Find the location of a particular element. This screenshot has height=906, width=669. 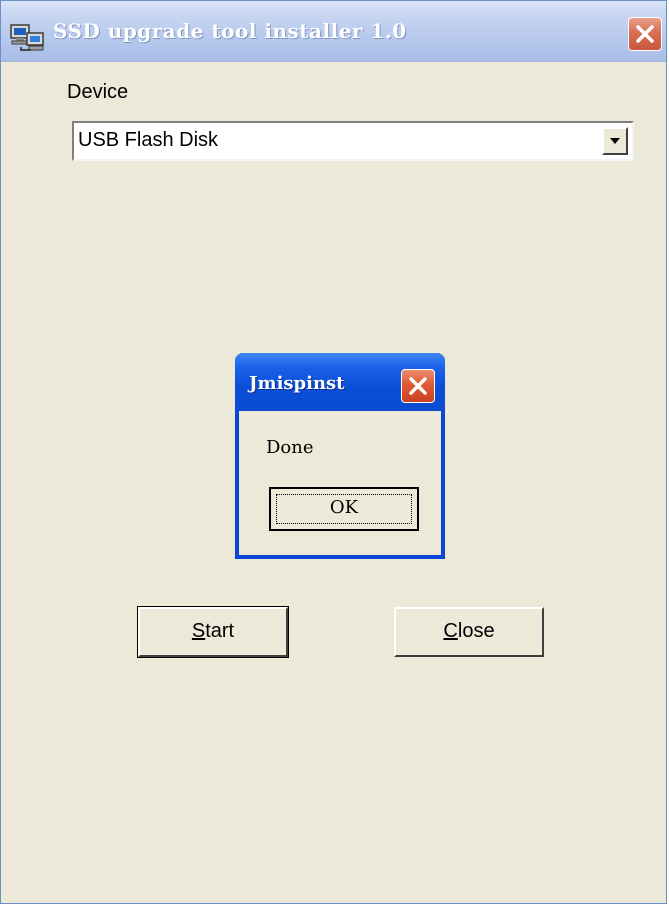

device-dropdown-button is located at coordinates (615, 141).